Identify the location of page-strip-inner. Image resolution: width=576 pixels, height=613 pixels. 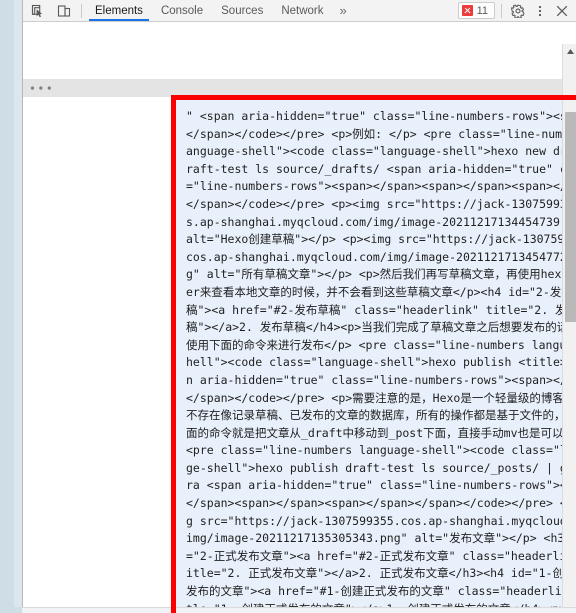
(18, 306).